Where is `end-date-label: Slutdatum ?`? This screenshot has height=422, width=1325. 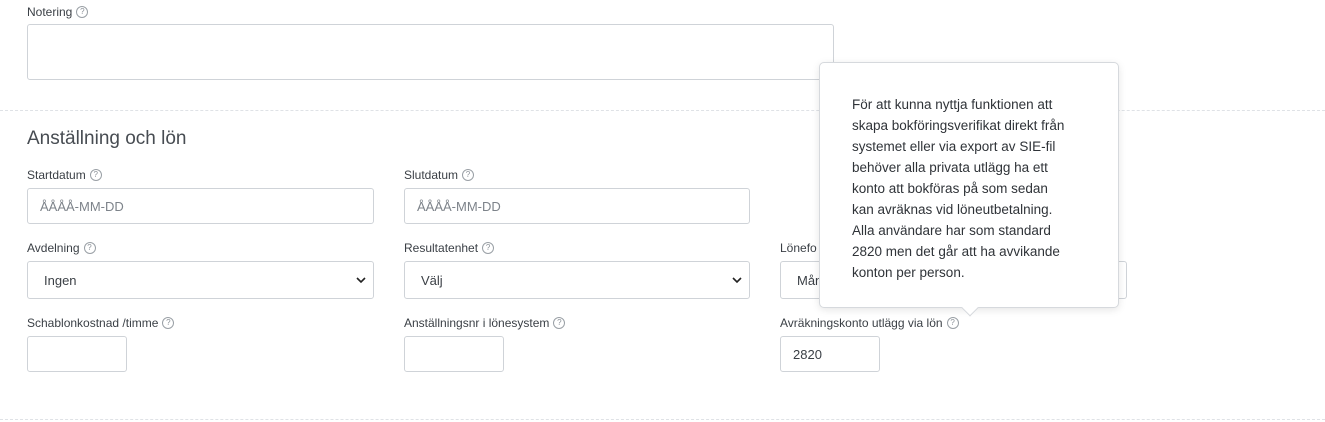 end-date-label: Slutdatum ? is located at coordinates (439, 175).